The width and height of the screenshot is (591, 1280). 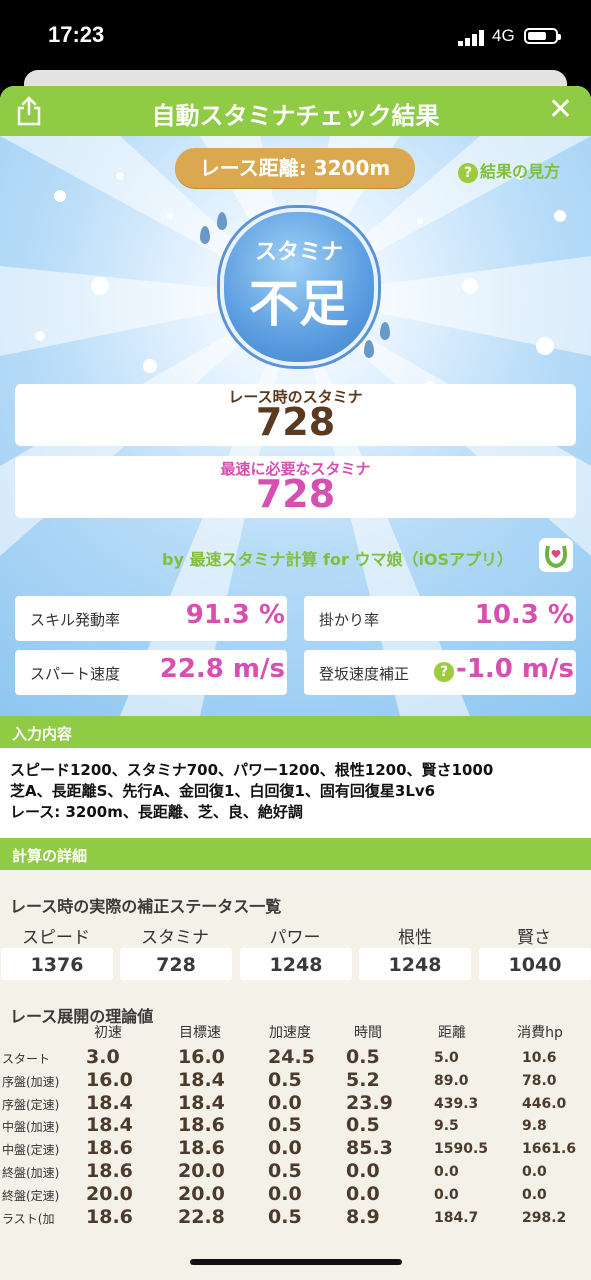 I want to click on row-label: 序盤(定速), so click(x=31, y=1104).